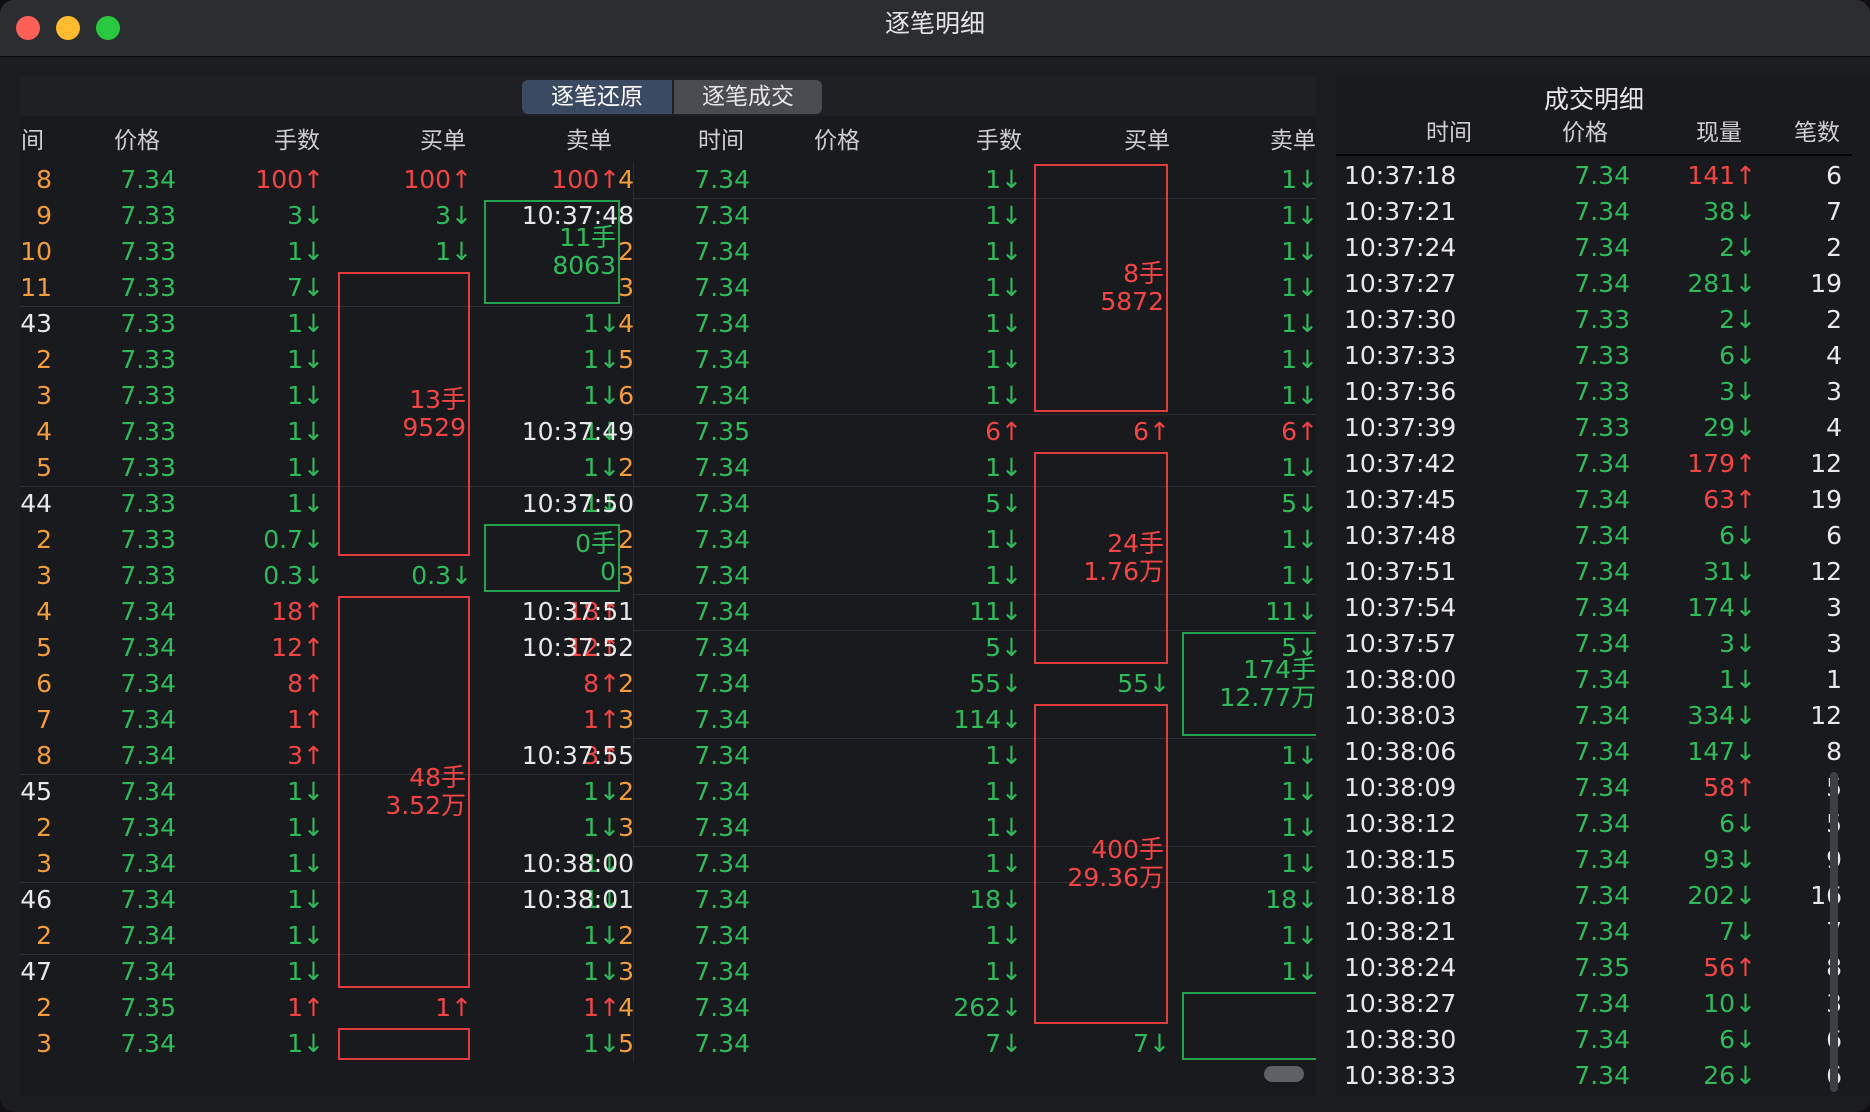 The width and height of the screenshot is (1870, 1112). Describe the element at coordinates (404, 792) in the screenshot. I see `buy-order-box: 48手 3.52万` at that location.